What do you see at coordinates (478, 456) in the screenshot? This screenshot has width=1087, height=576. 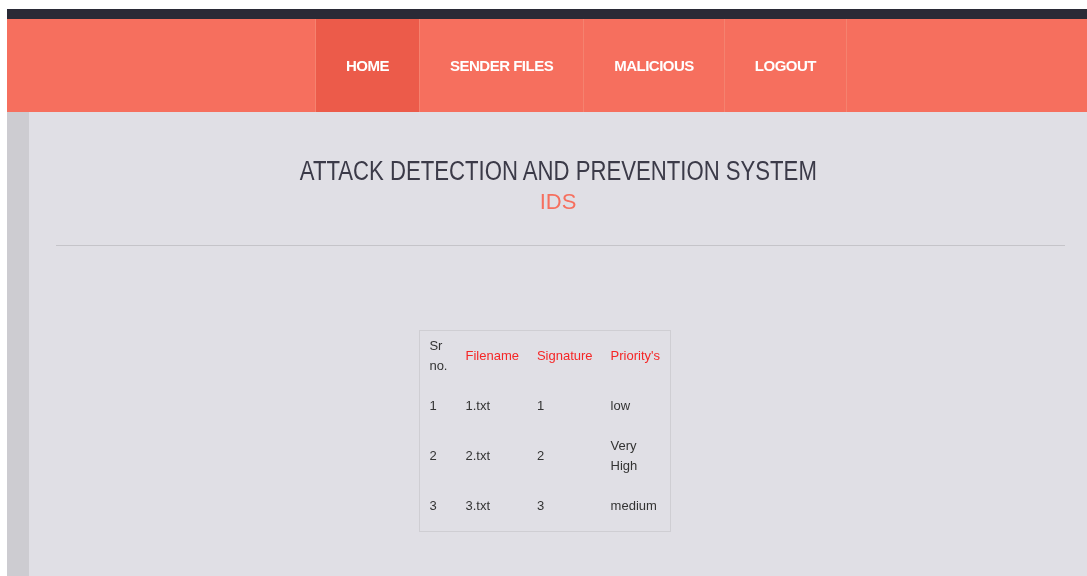 I see `table-cell-text: 2.txt` at bounding box center [478, 456].